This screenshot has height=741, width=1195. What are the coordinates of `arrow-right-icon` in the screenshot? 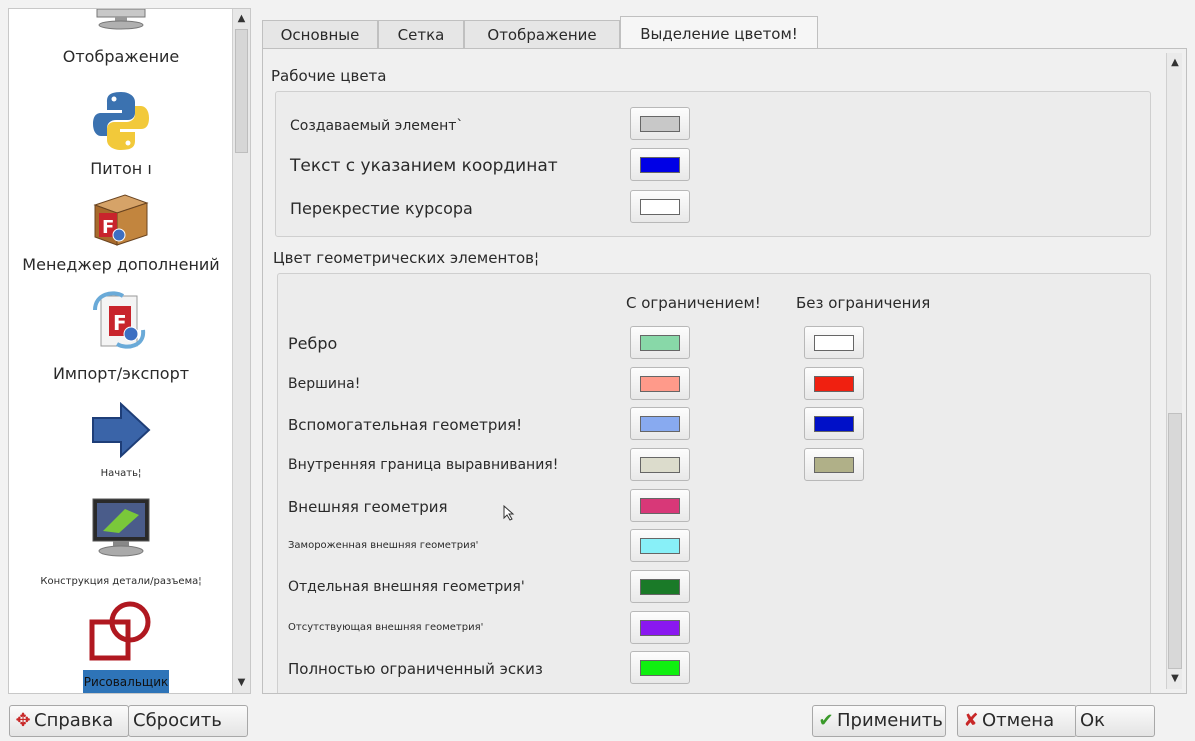 It's located at (121, 430).